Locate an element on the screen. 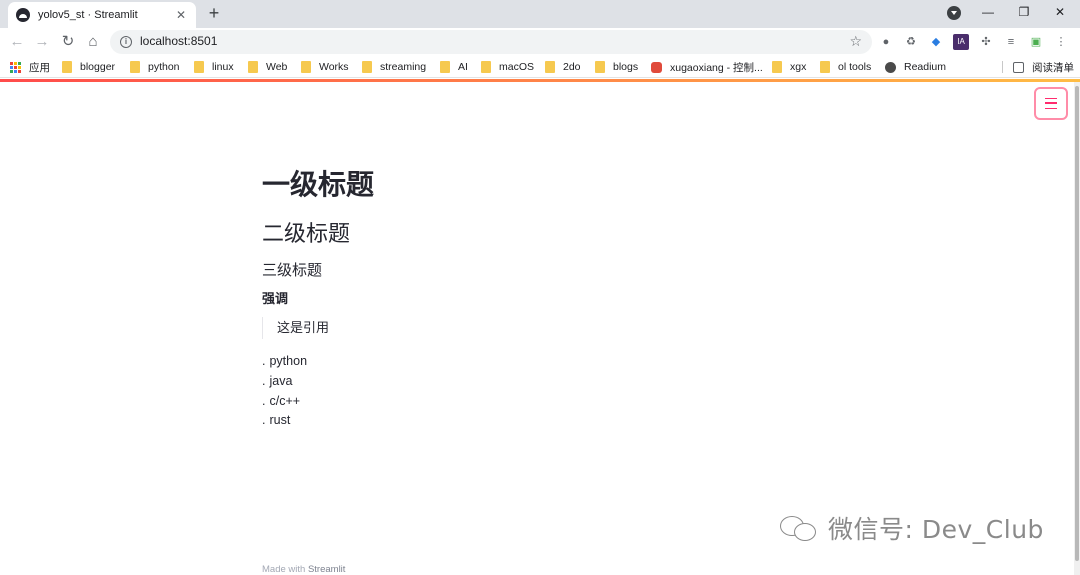 This screenshot has width=1080, height=575. reading-mode-icon: ≡ is located at coordinates (1011, 42).